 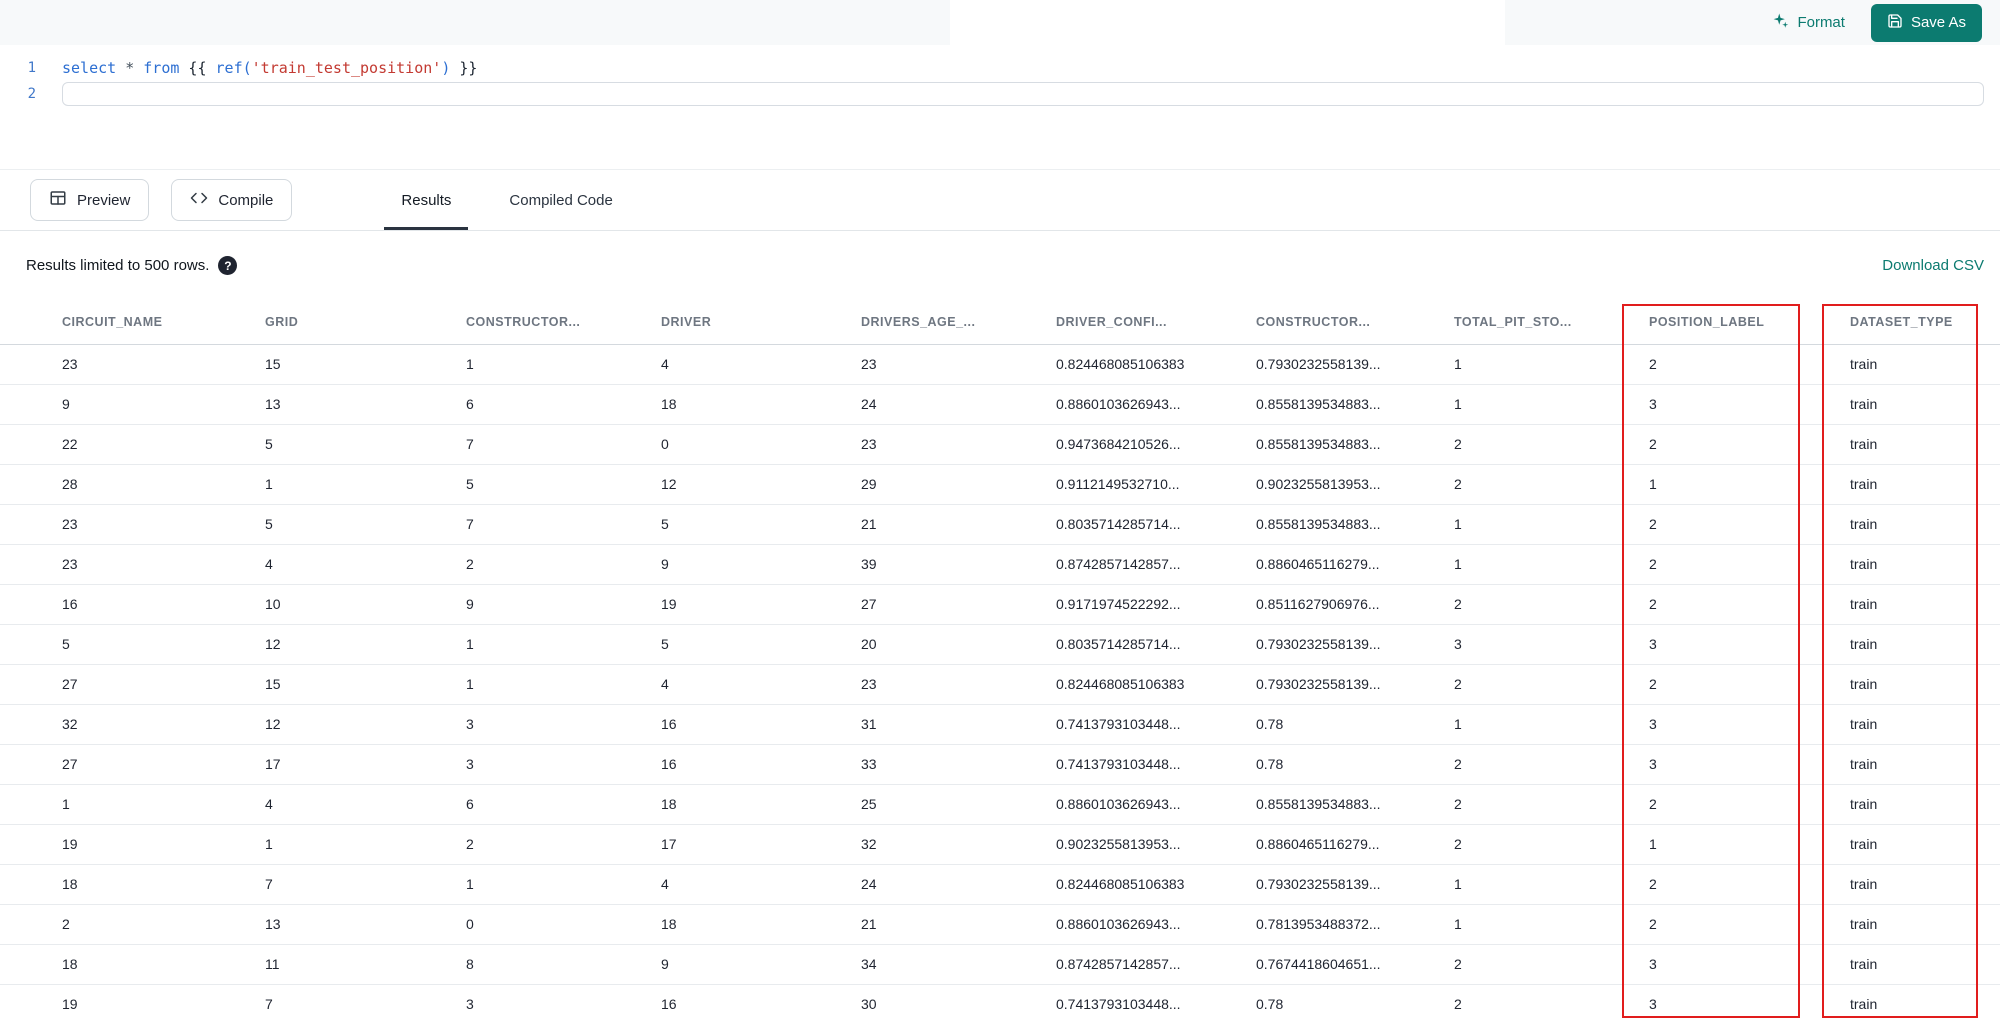 What do you see at coordinates (1227, 22) in the screenshot?
I see `active-file-tab` at bounding box center [1227, 22].